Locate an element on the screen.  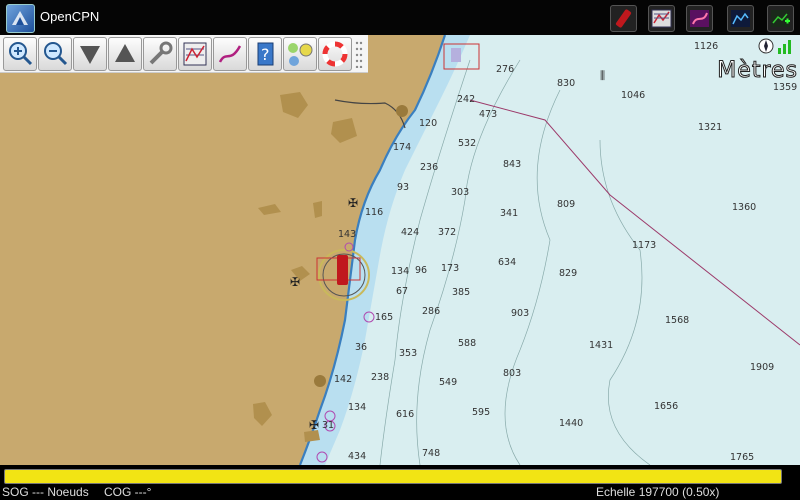
depth-sounding: 1431 is located at coordinates (601, 345).